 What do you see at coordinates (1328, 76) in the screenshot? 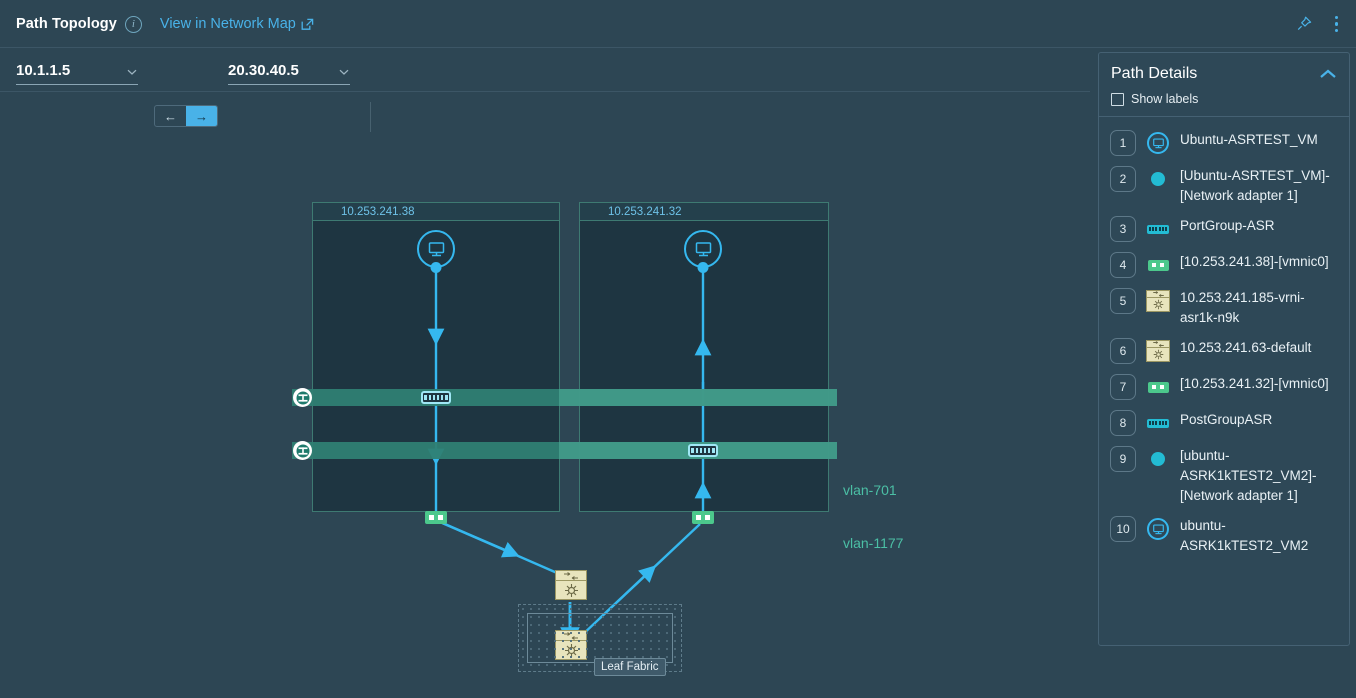
I see `chevron-up-icon` at bounding box center [1328, 76].